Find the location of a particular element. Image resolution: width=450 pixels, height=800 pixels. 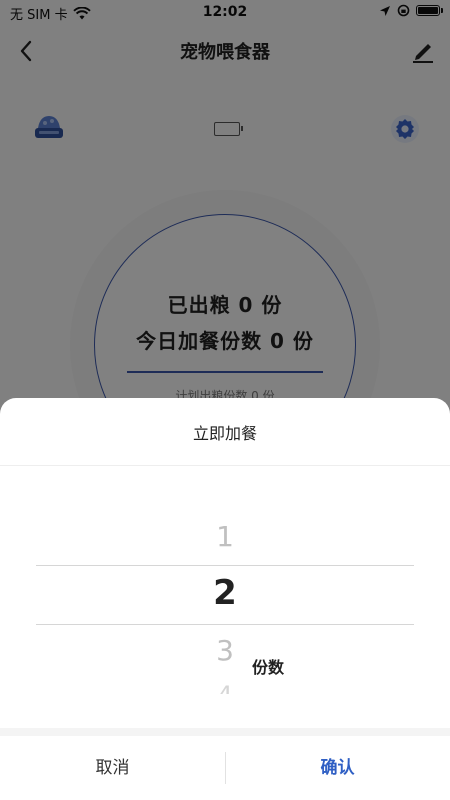

action-divider is located at coordinates (225, 768).